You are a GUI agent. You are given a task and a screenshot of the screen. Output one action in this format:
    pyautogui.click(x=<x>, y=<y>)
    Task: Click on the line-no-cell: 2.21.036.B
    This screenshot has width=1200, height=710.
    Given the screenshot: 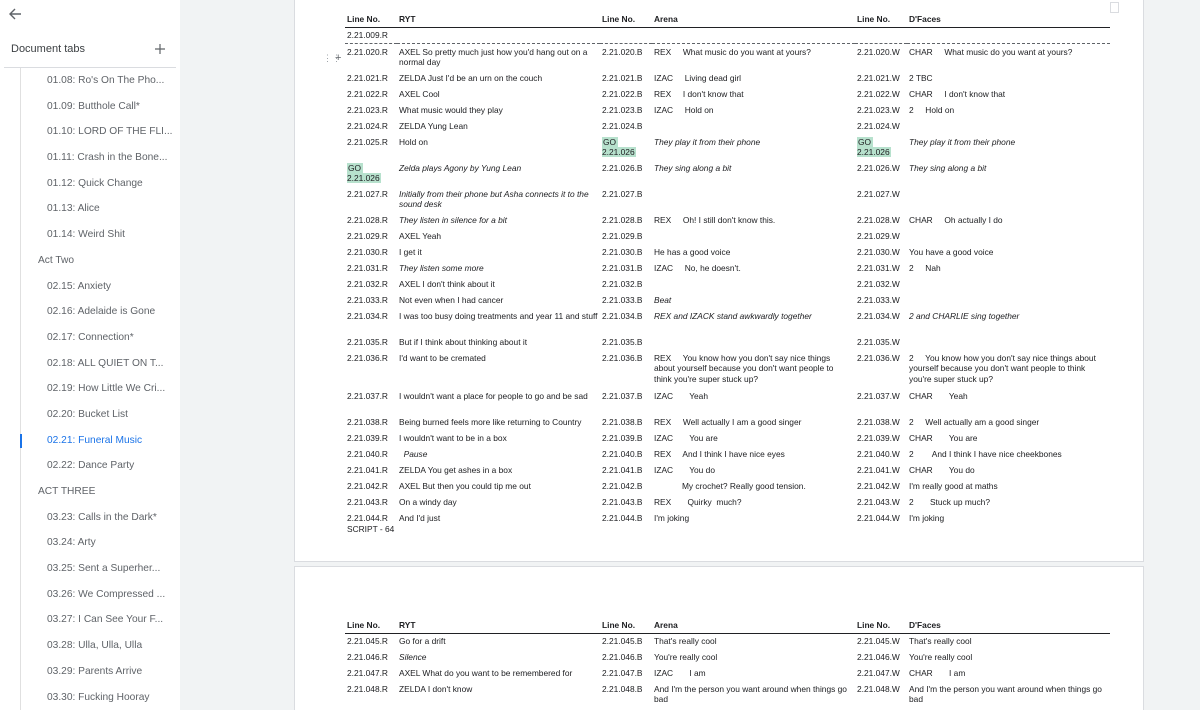 What is the action you would take?
    pyautogui.click(x=626, y=369)
    